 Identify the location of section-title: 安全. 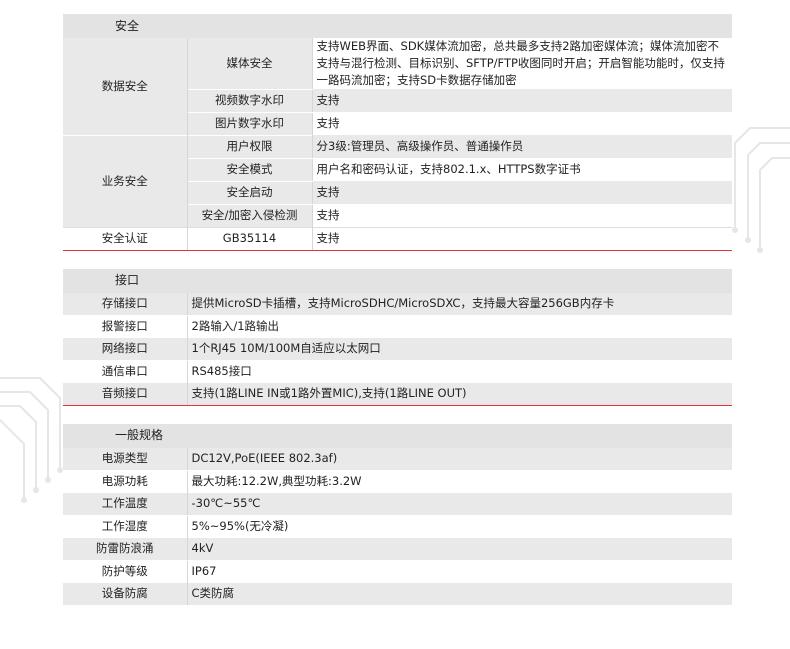
(397, 26).